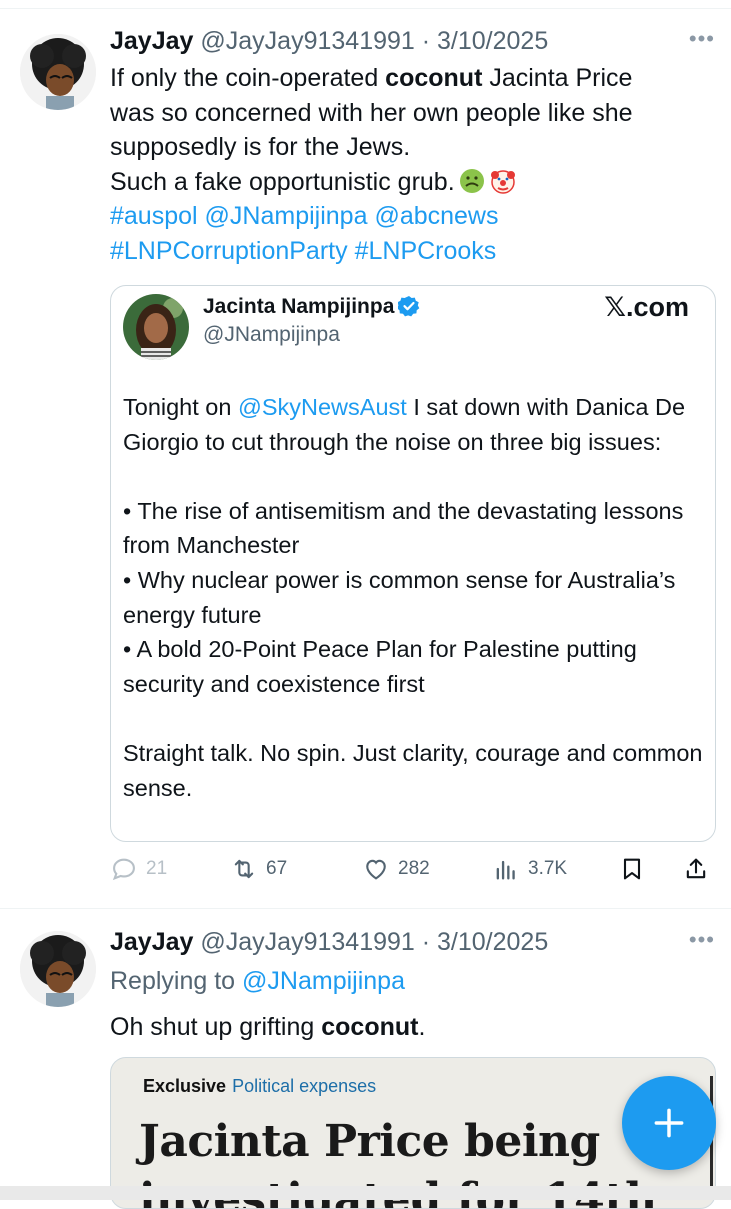  Describe the element at coordinates (322, 407) in the screenshot. I see `mention-link: @SkyNewsAust` at that location.